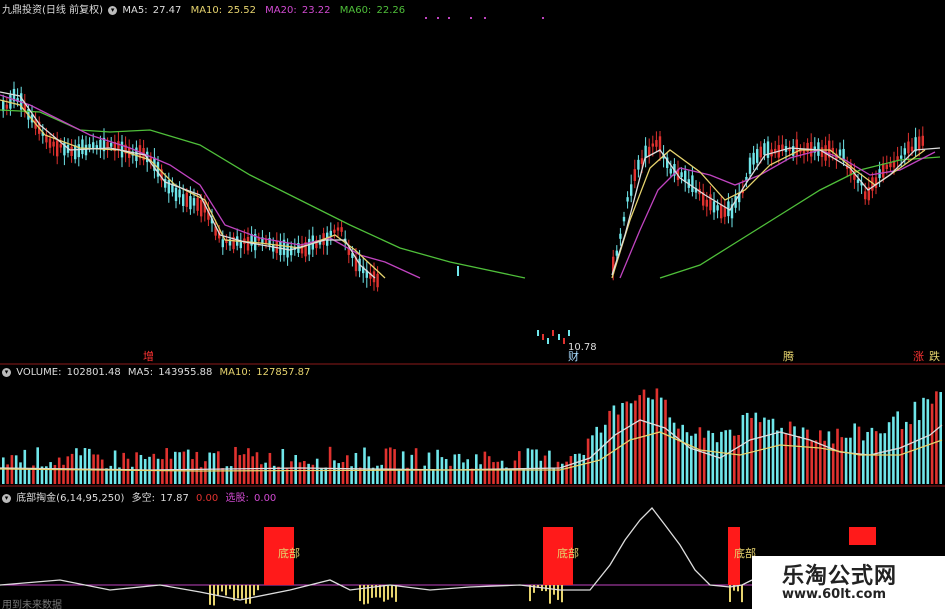  I want to click on stock-name: 九鼎投资(日线 前复权), so click(52, 10).